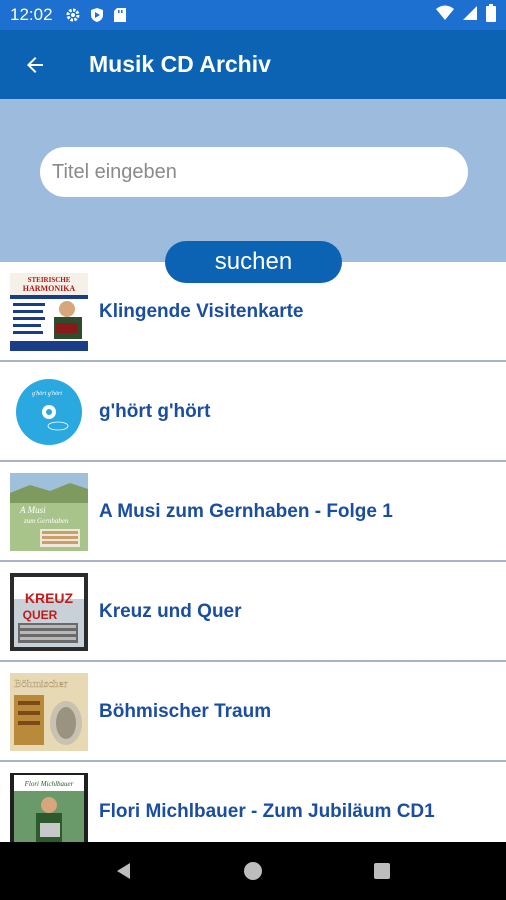 The image size is (506, 900). Describe the element at coordinates (470, 15) in the screenshot. I see `signal-icon` at that location.